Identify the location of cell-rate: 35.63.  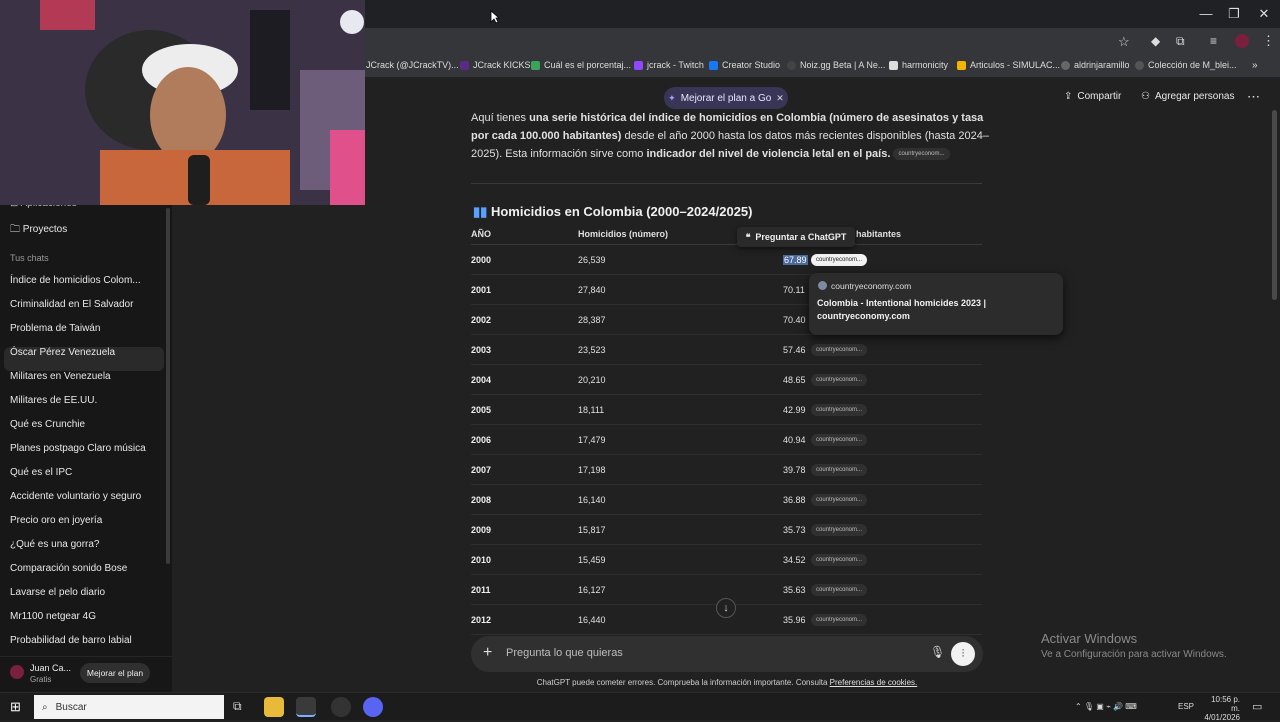
(794, 590).